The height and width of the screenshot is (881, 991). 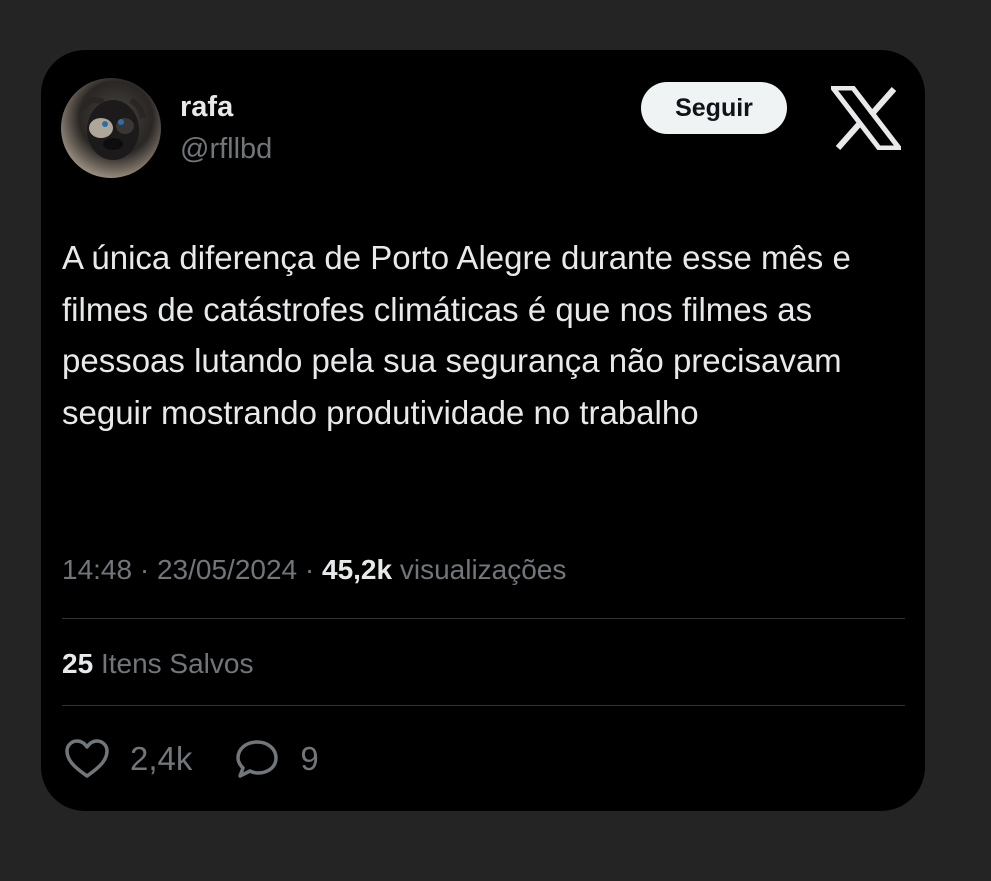 I want to click on views-label: visualizações, so click(x=483, y=569).